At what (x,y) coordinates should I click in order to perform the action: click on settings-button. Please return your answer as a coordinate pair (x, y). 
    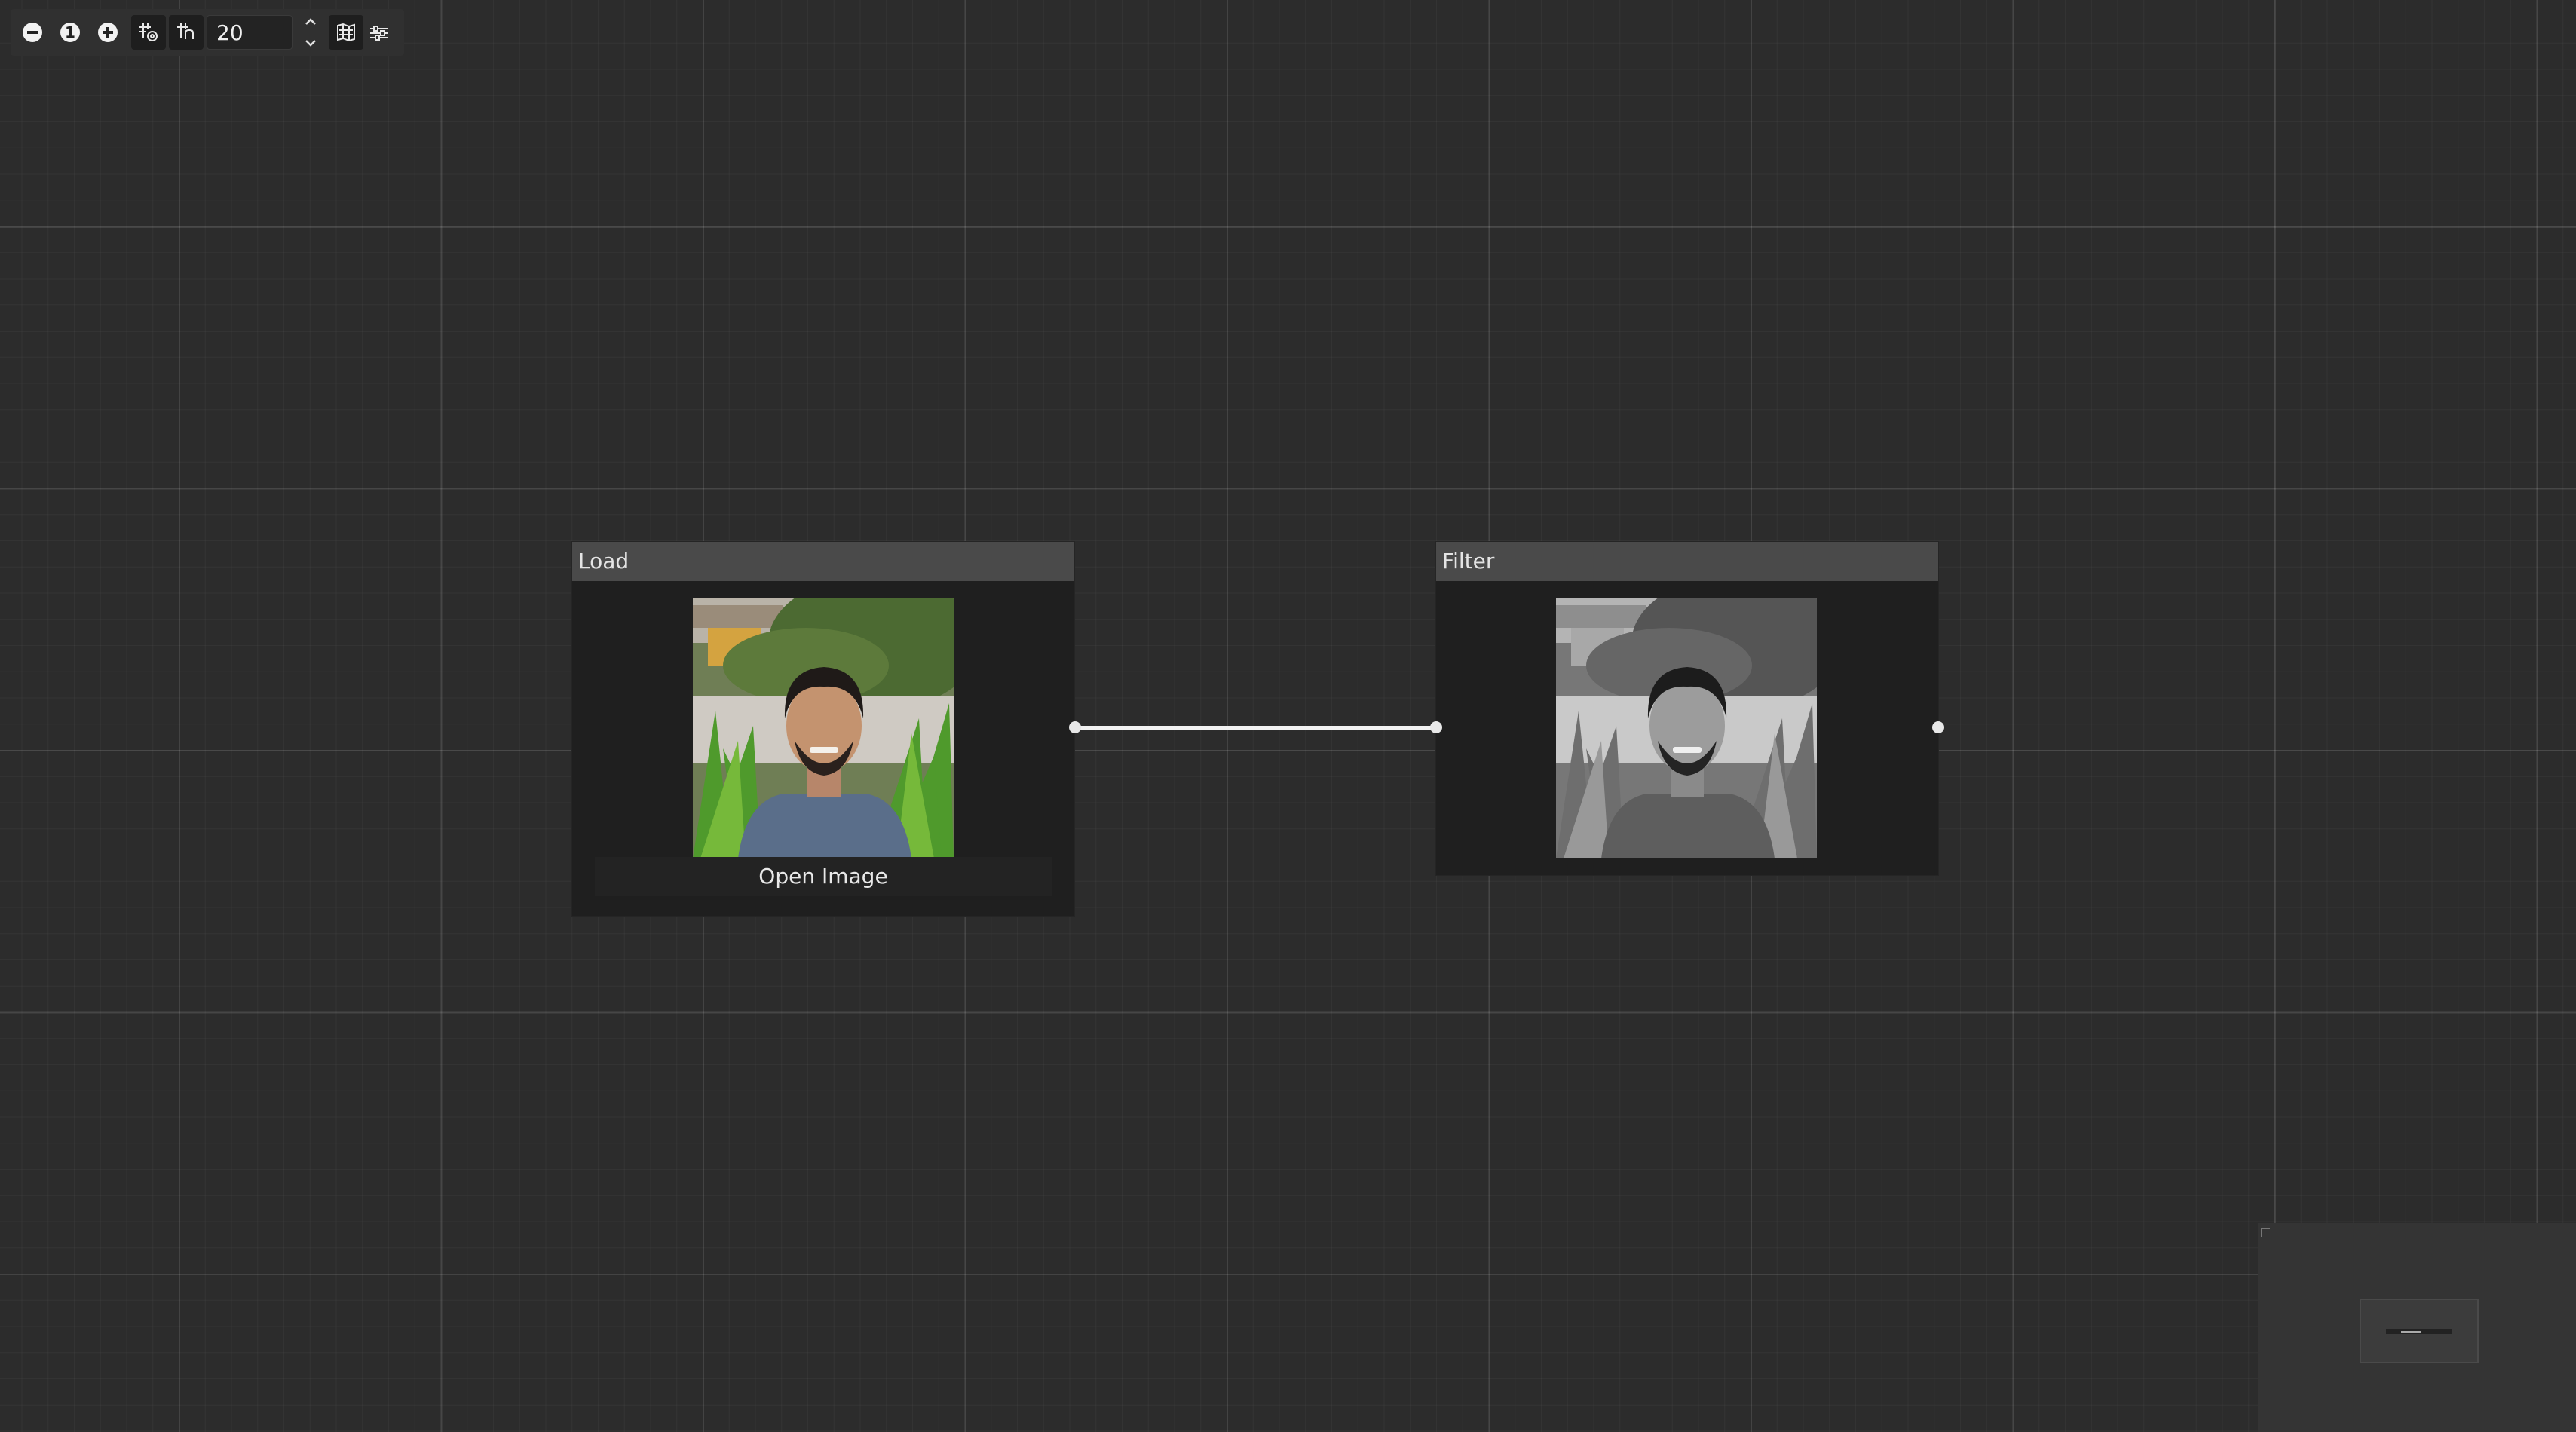
    Looking at the image, I should click on (379, 32).